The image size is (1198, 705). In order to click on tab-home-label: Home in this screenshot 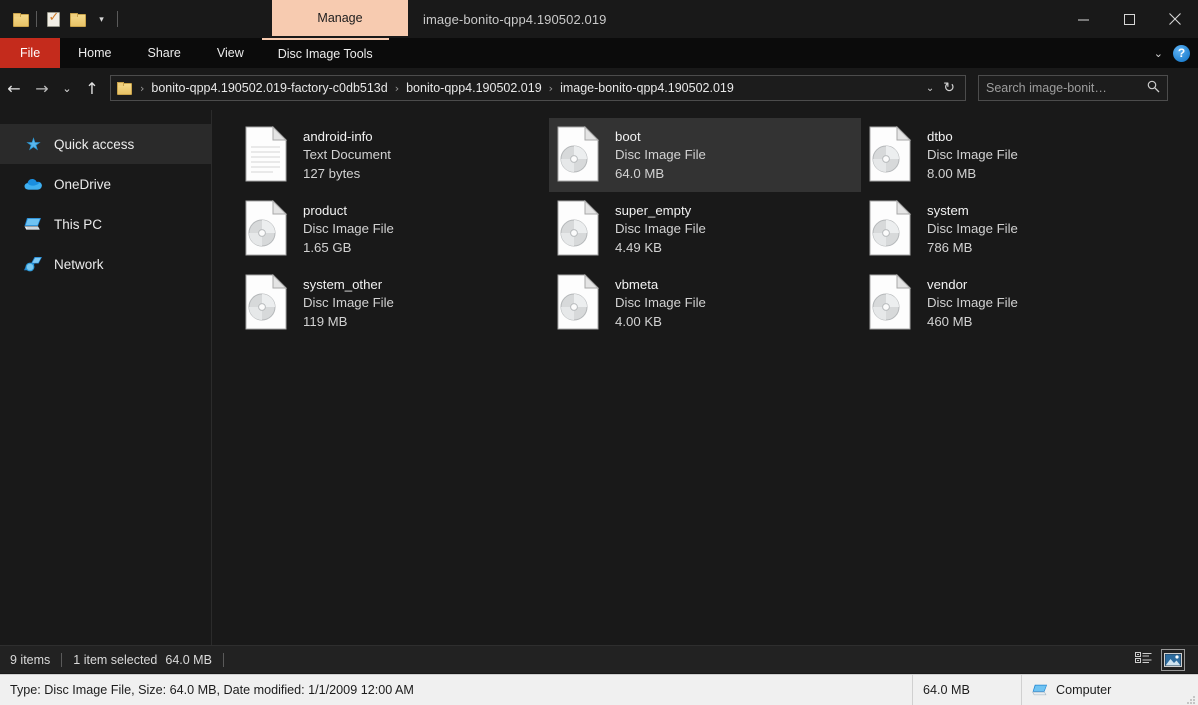, I will do `click(95, 53)`.